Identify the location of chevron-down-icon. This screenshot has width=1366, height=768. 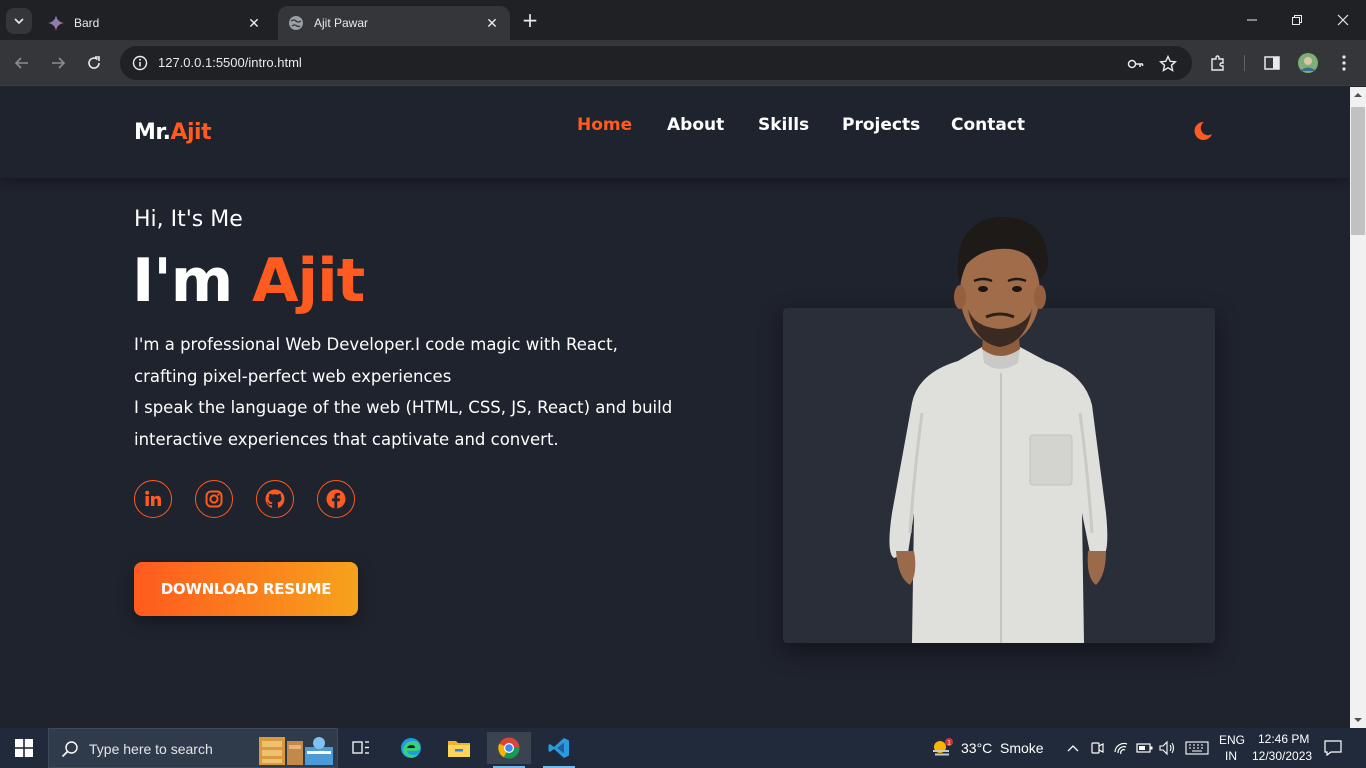
(19, 21).